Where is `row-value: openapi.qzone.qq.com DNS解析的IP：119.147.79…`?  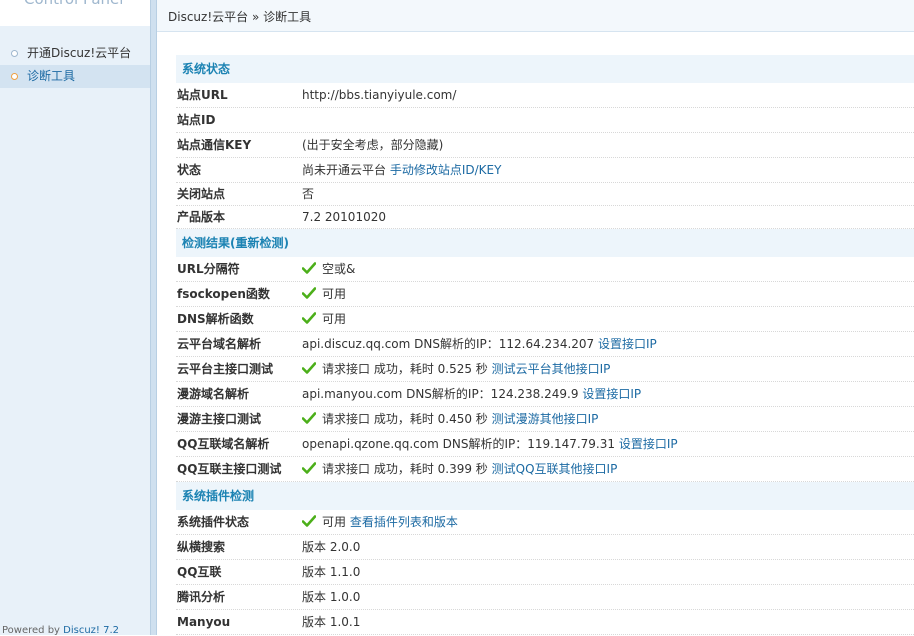 row-value: openapi.qzone.qq.com DNS解析的IP：119.147.79… is located at coordinates (490, 444).